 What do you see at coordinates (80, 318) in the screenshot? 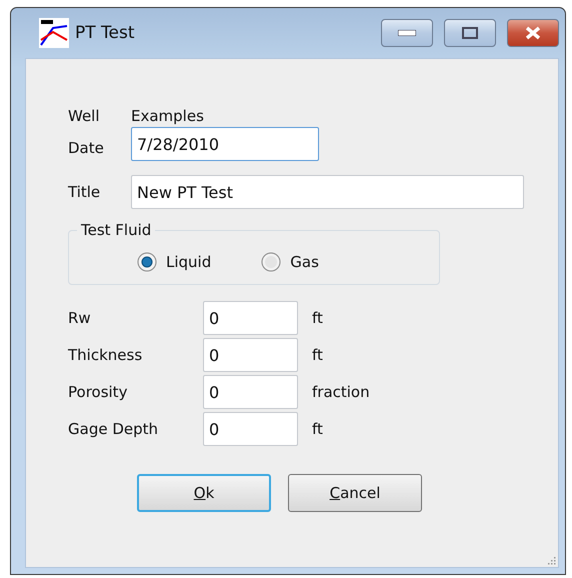
I see `field-label: Rw` at bounding box center [80, 318].